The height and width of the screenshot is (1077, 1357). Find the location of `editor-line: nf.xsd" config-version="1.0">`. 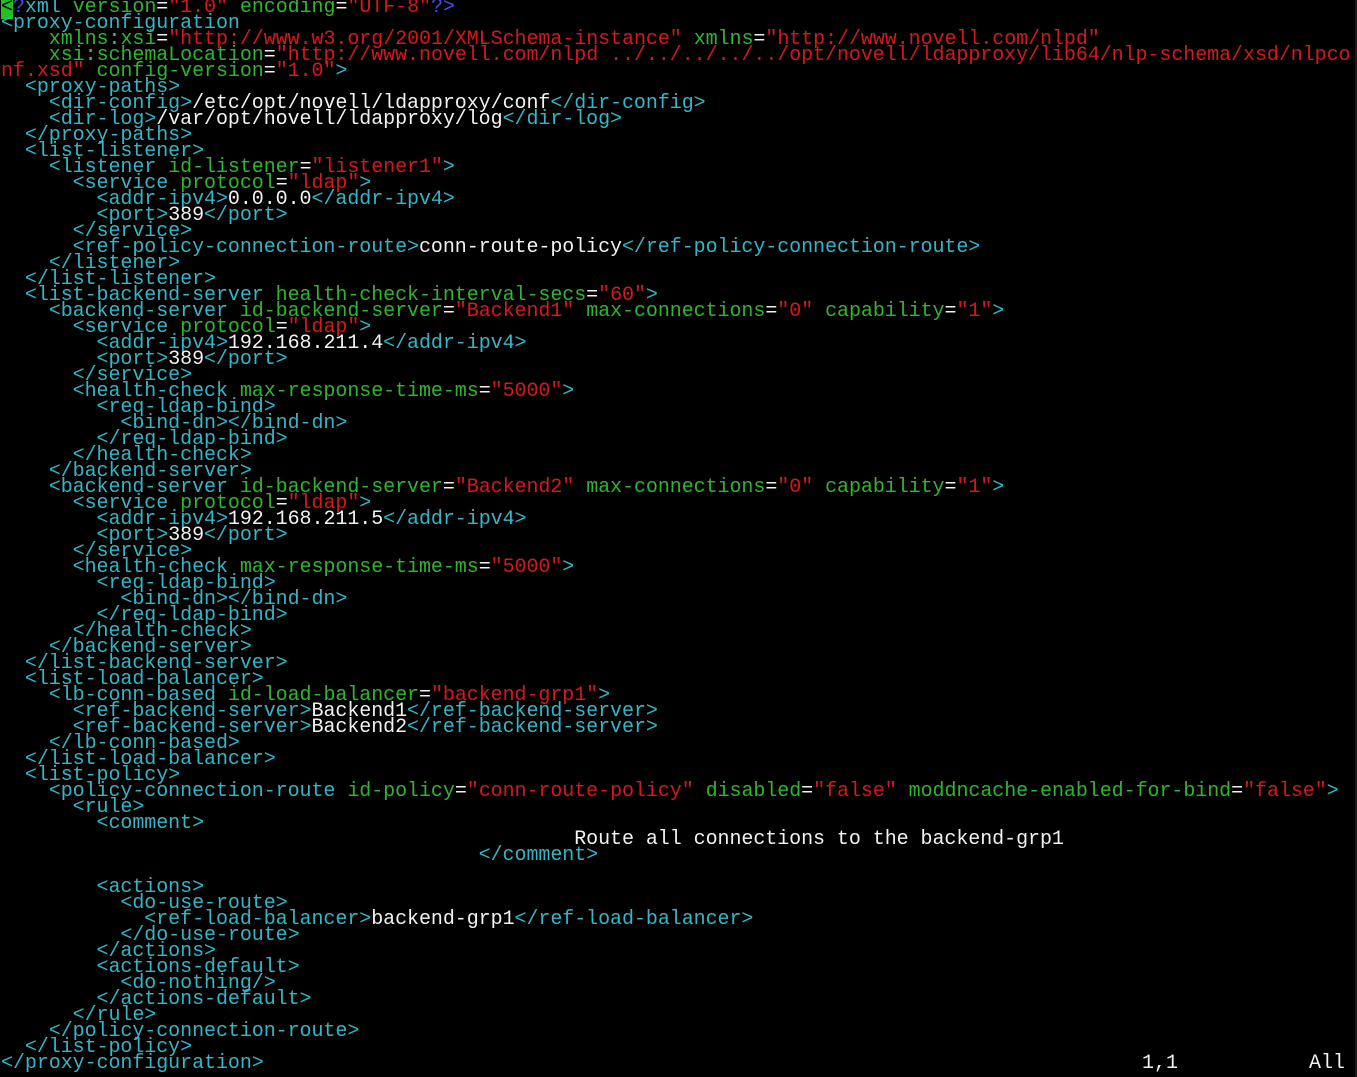

editor-line: nf.xsd" config-version="1.0"> is located at coordinates (675, 72).